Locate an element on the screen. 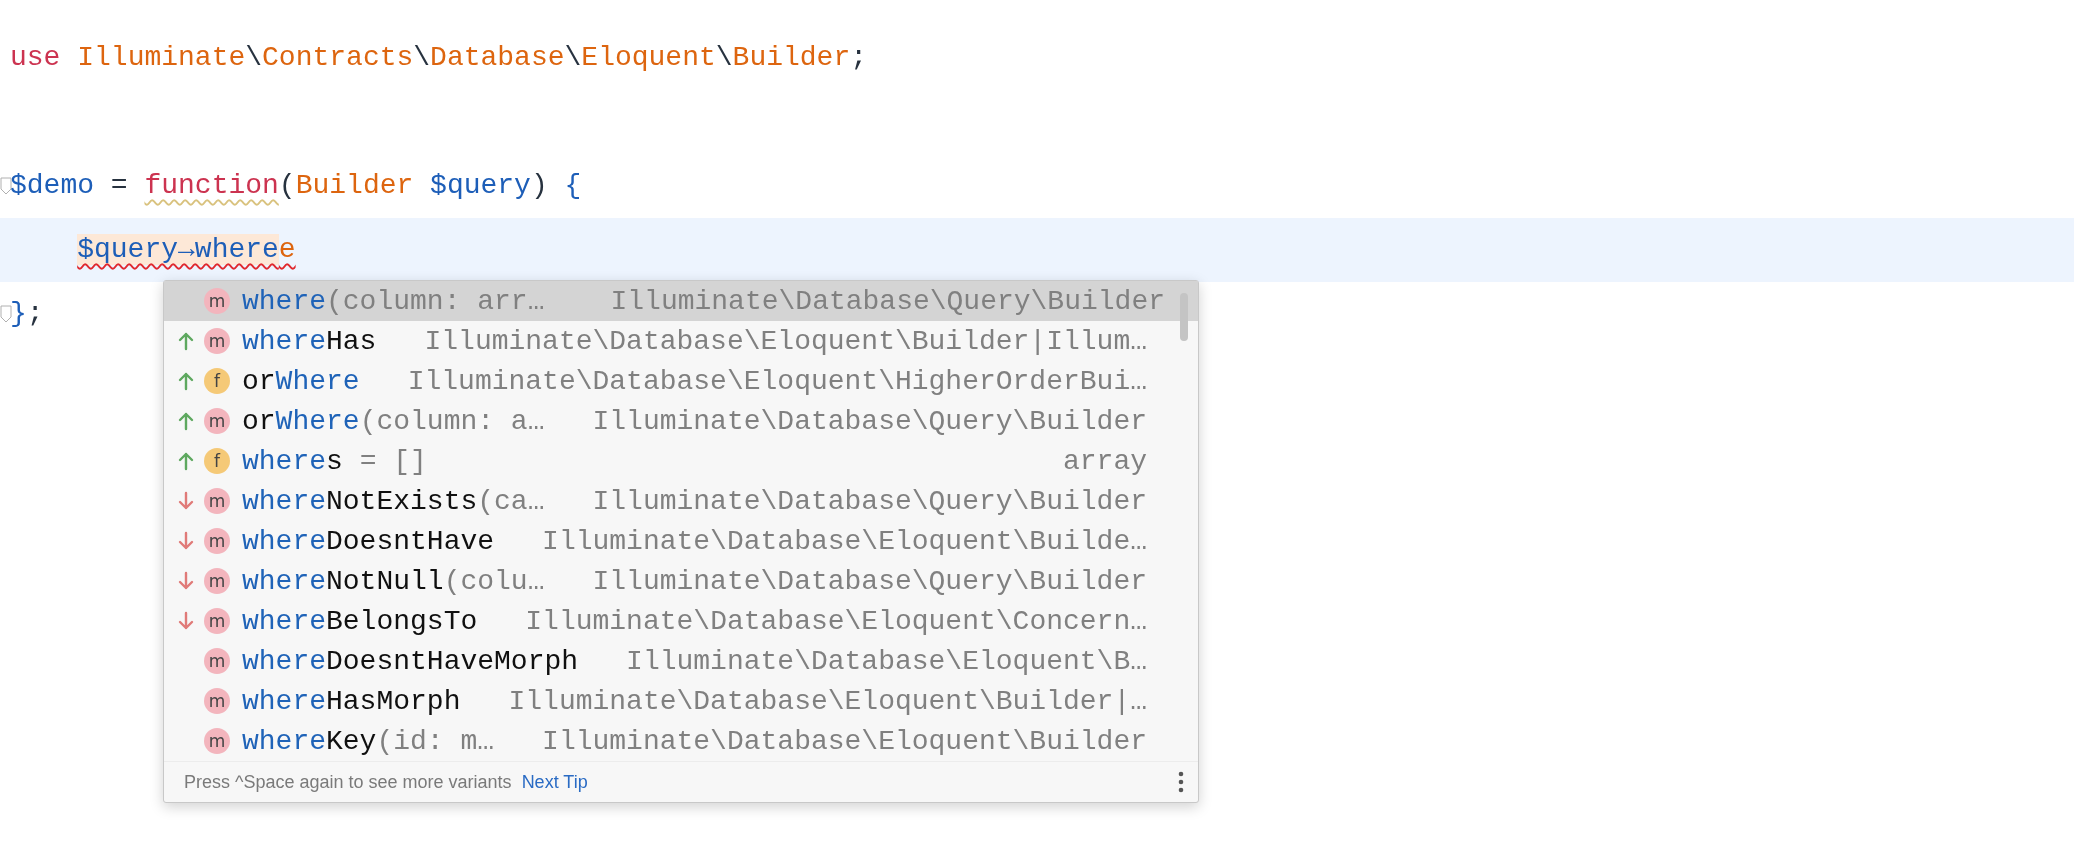 The image size is (2074, 850). completion-name: whereHasMorph is located at coordinates (351, 701).